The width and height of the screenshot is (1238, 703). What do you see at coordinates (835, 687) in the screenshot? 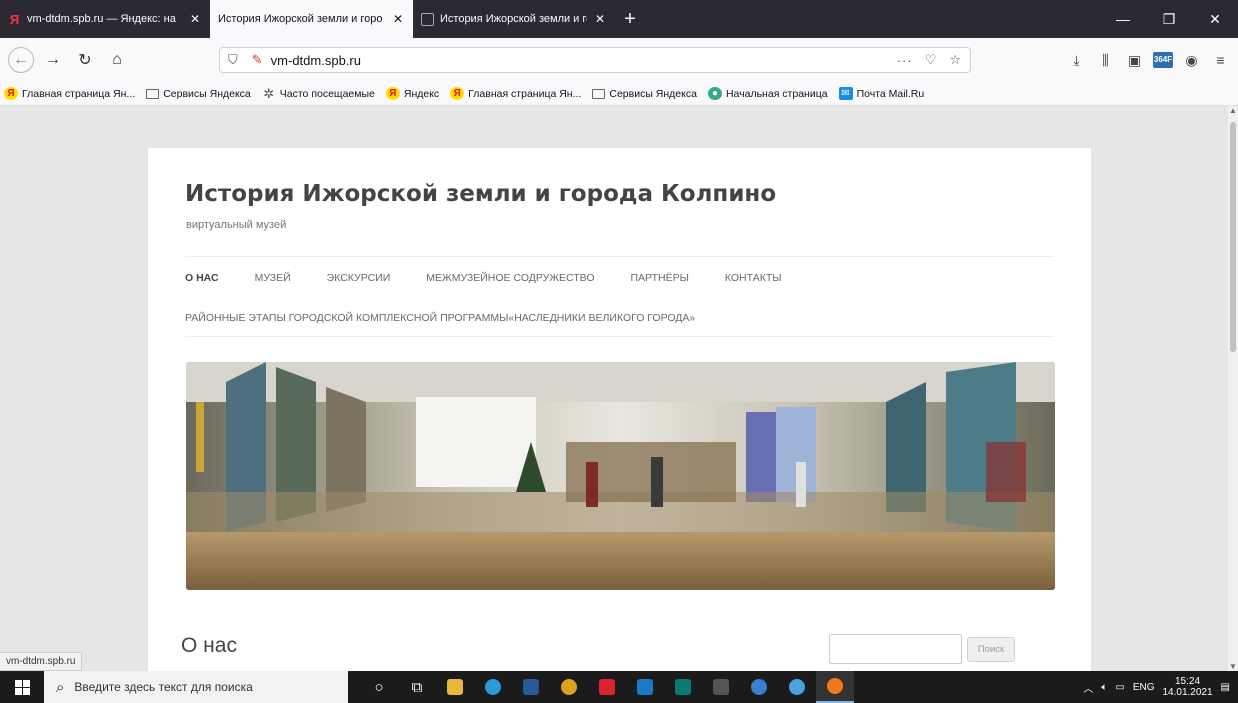
I see `firefox-icon` at bounding box center [835, 687].